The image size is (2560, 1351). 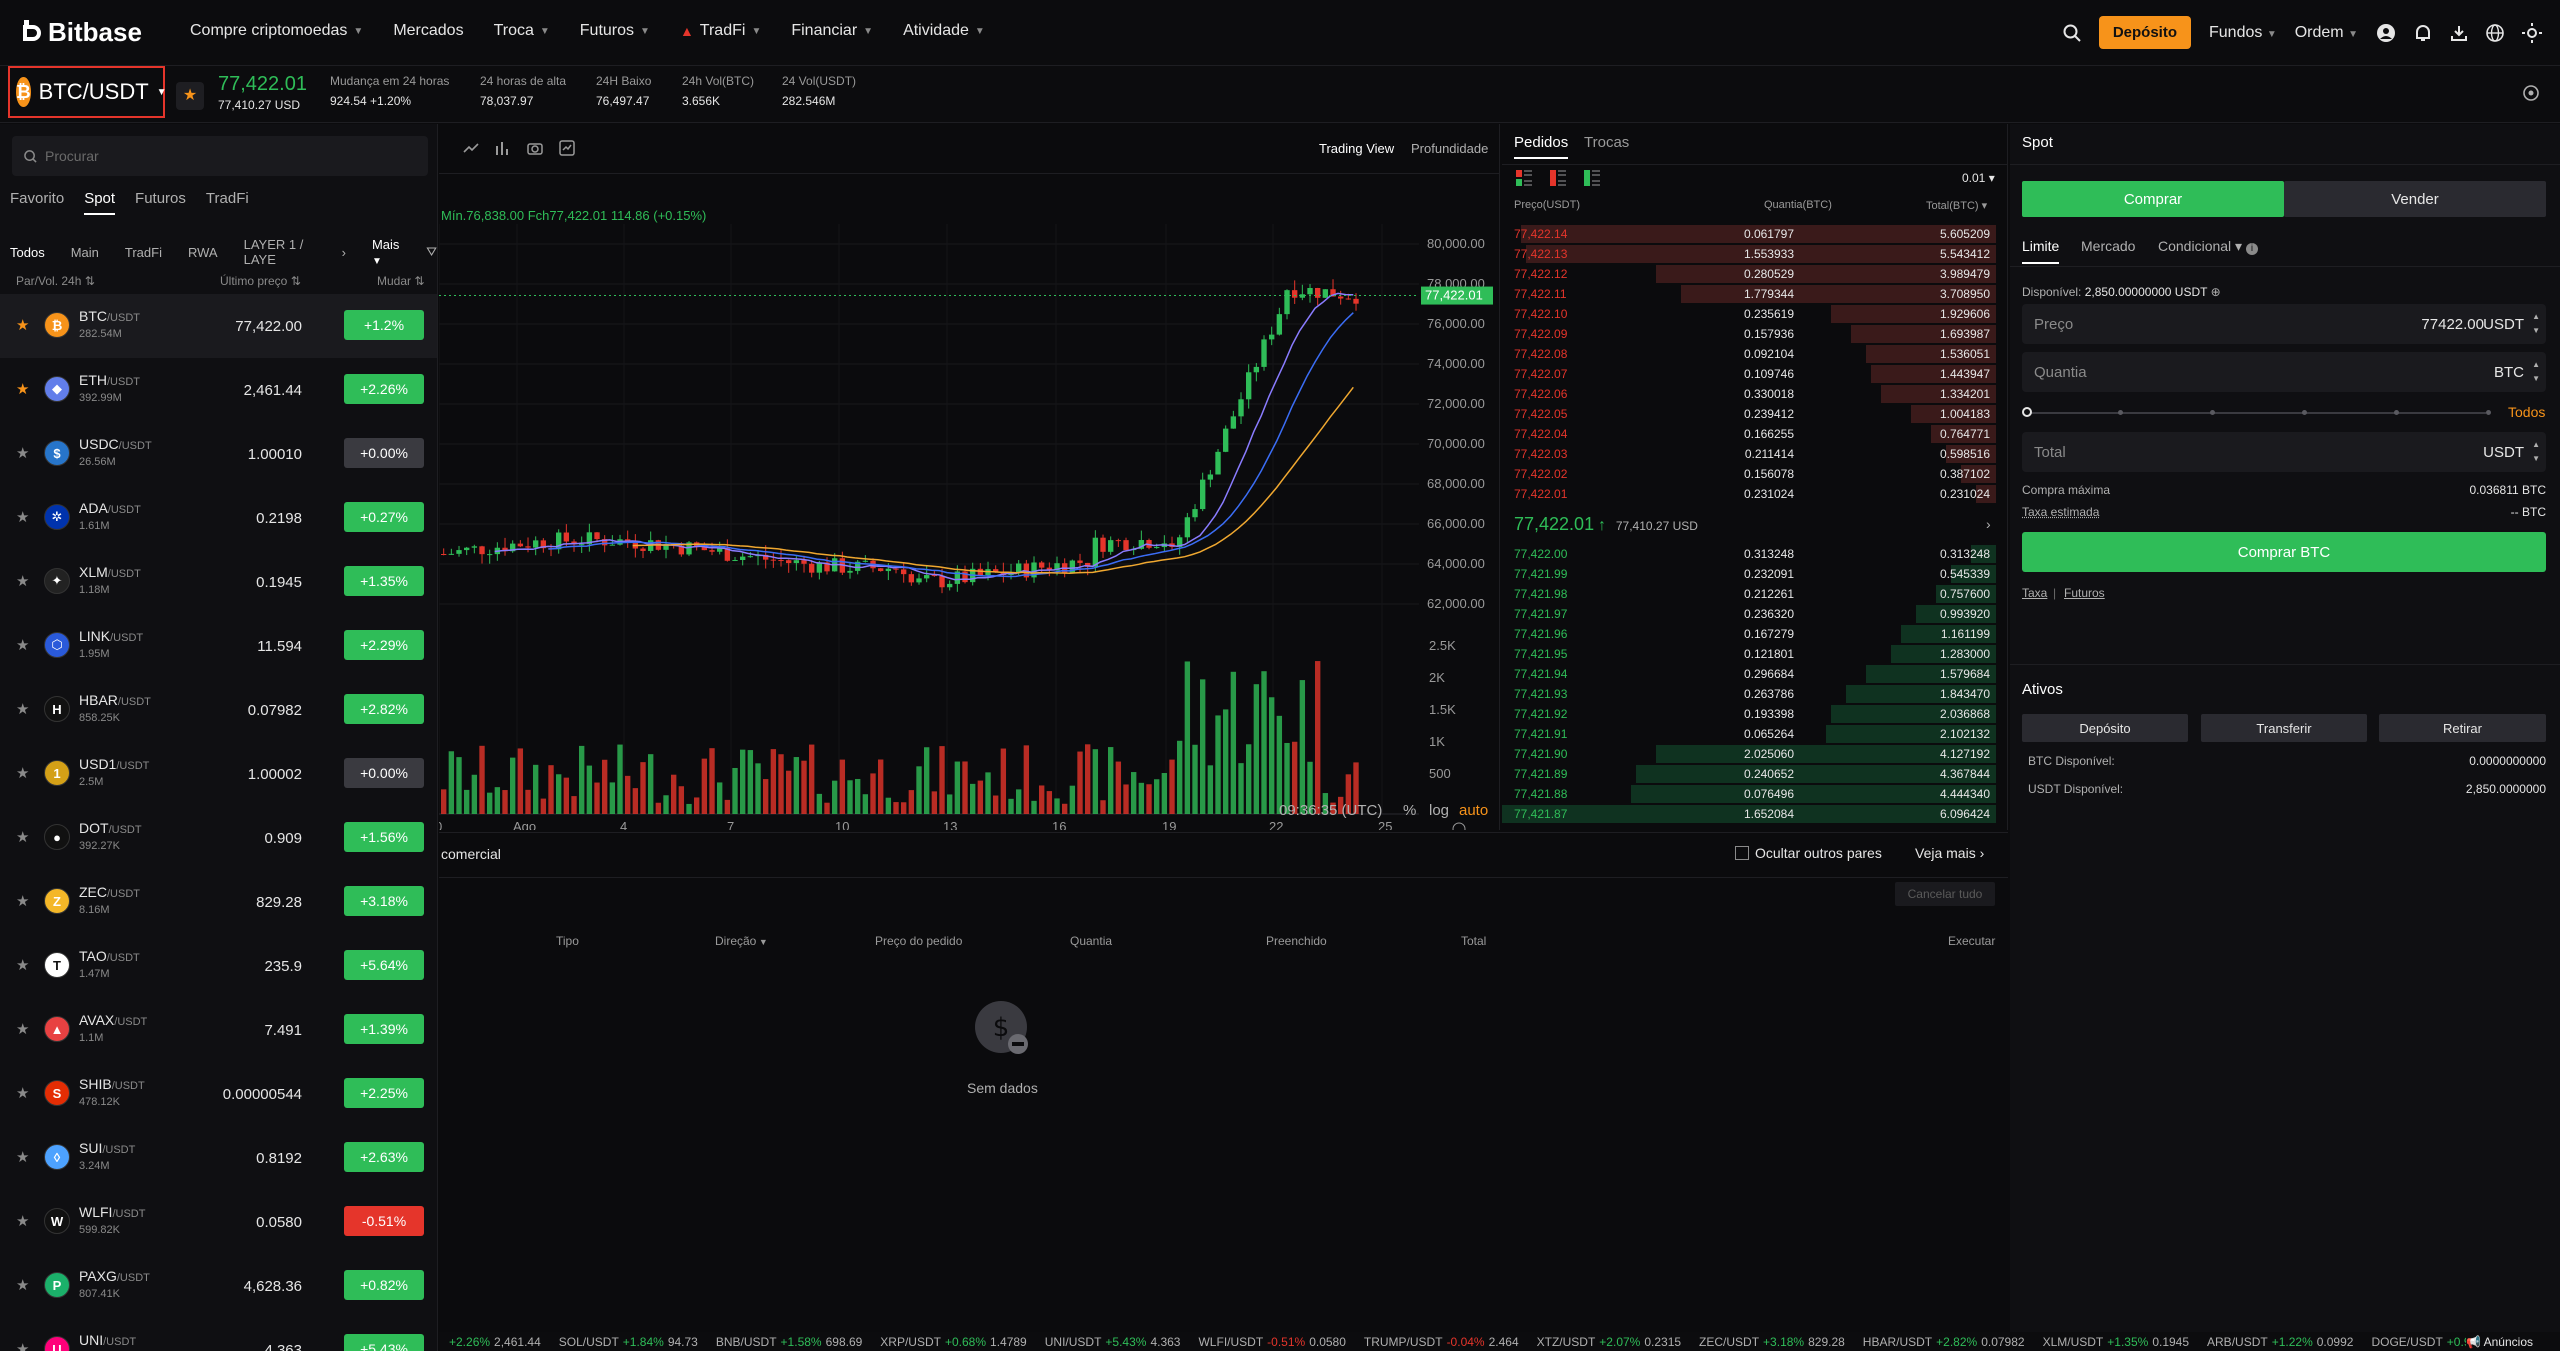 What do you see at coordinates (1752, 354) in the screenshot?
I see `ask-row: 77,422.08 0.092104 1.536051` at bounding box center [1752, 354].